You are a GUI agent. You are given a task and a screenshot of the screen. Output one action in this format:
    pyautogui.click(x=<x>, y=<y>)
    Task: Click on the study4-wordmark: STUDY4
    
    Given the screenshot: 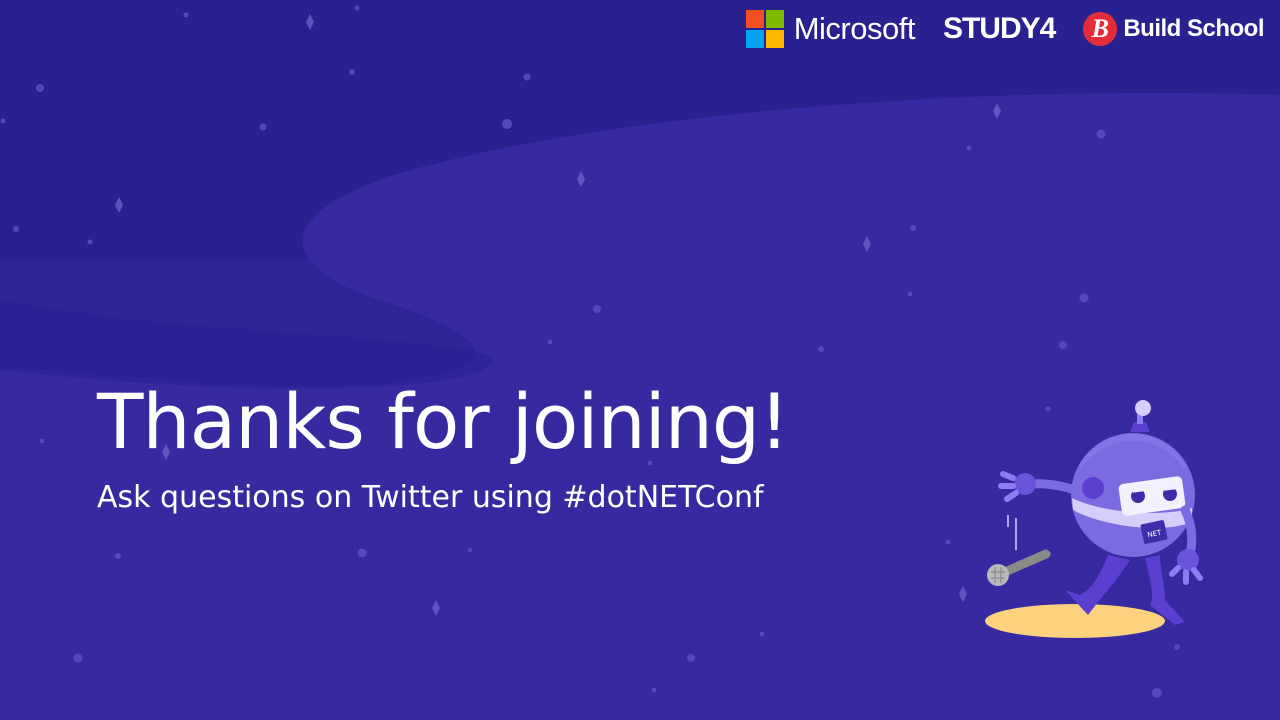 What is the action you would take?
    pyautogui.click(x=999, y=28)
    